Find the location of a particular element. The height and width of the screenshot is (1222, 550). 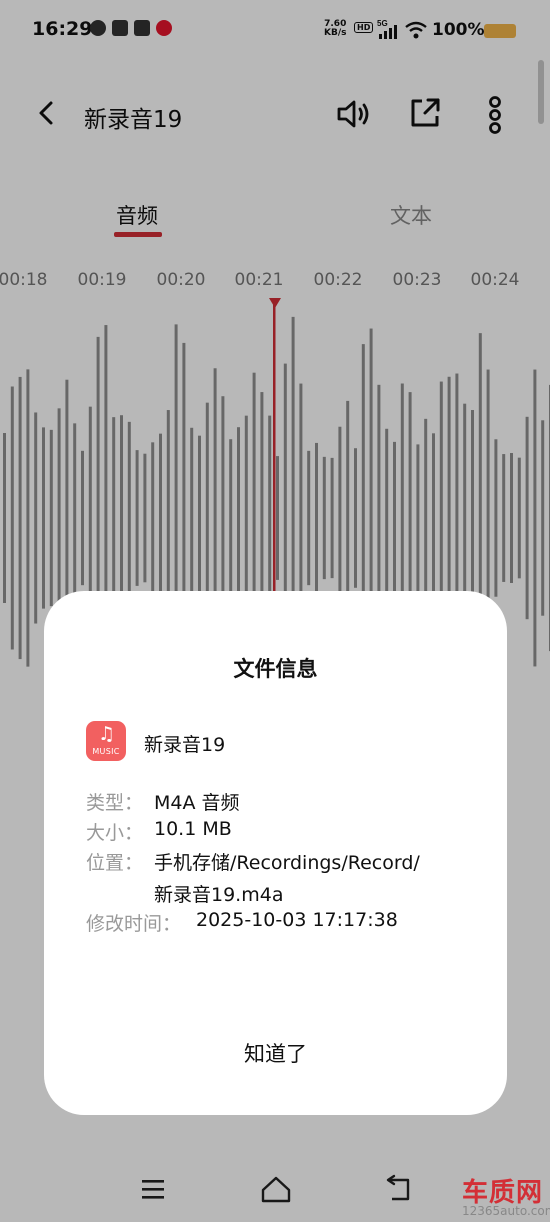

music-icon-label: MUSIC is located at coordinates (106, 751).